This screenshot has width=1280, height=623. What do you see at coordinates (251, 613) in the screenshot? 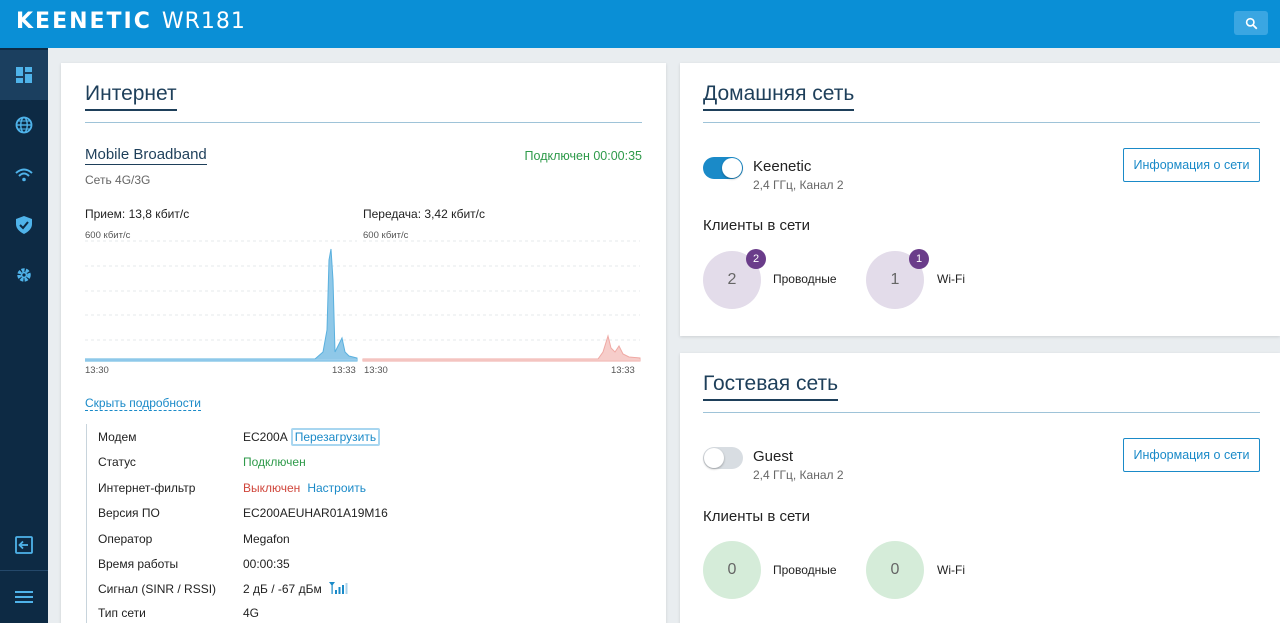
I see `detail-value: 4G` at bounding box center [251, 613].